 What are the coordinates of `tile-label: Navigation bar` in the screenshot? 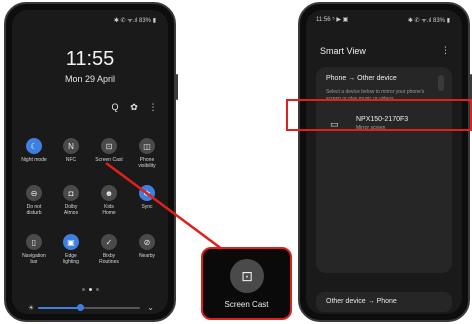 It's located at (34, 259).